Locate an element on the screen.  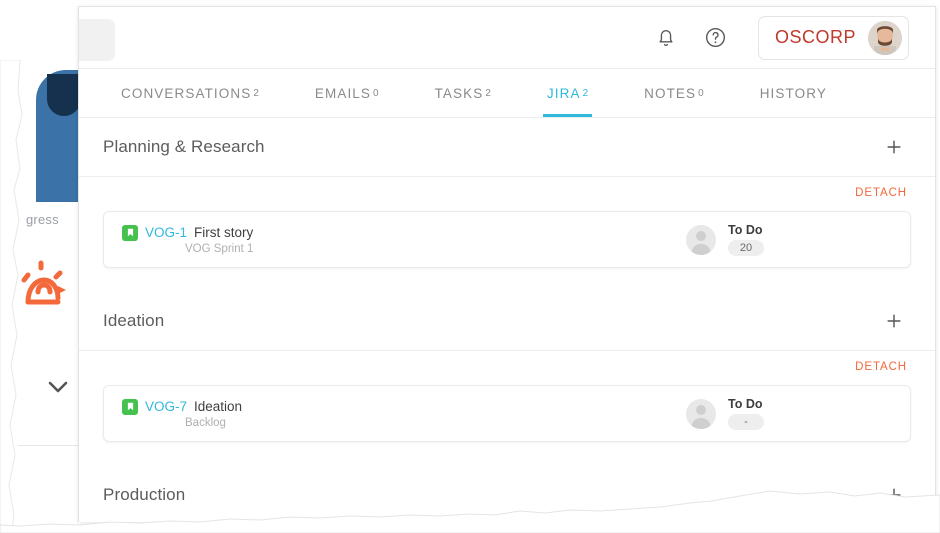
issue-card-vog-7: VOG-7 Ideation Backlog To Do - is located at coordinates (507, 413).